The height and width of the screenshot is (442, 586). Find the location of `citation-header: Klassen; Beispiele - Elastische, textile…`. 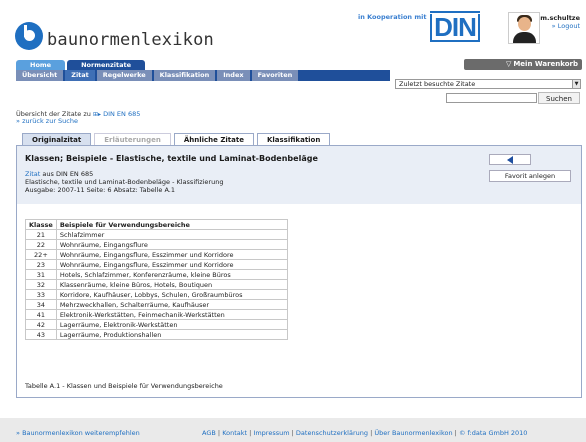

citation-header: Klassen; Beispiele - Elastische, textile… is located at coordinates (299, 175).